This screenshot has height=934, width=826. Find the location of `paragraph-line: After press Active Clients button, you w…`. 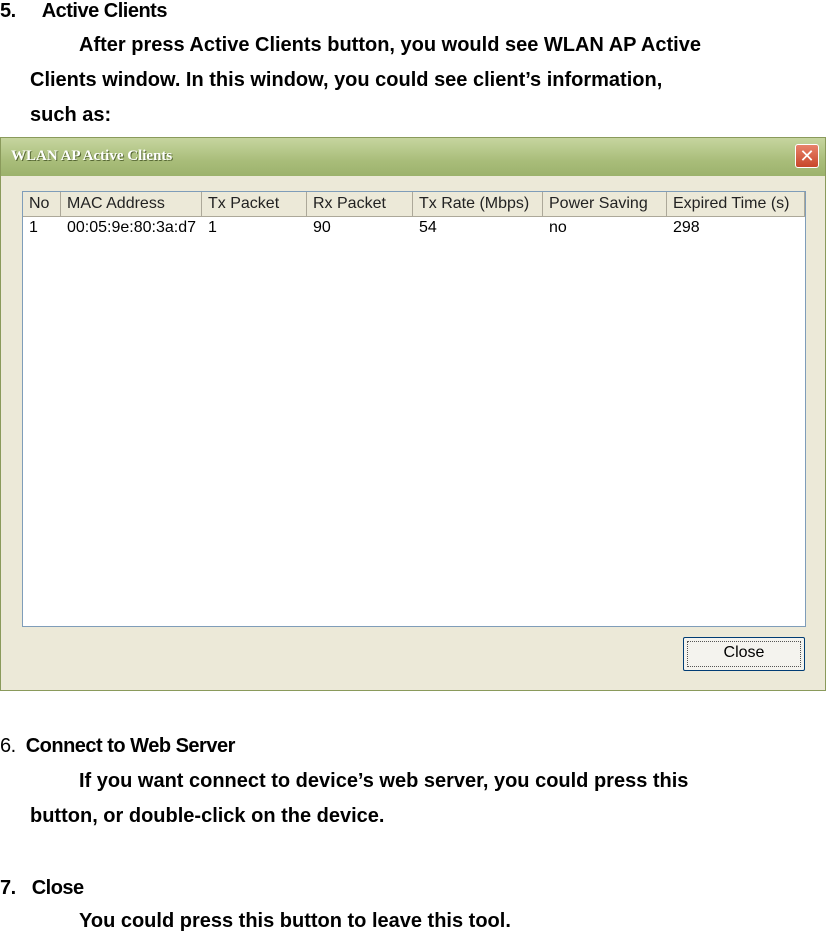

paragraph-line: After press Active Clients button, you w… is located at coordinates (390, 45).